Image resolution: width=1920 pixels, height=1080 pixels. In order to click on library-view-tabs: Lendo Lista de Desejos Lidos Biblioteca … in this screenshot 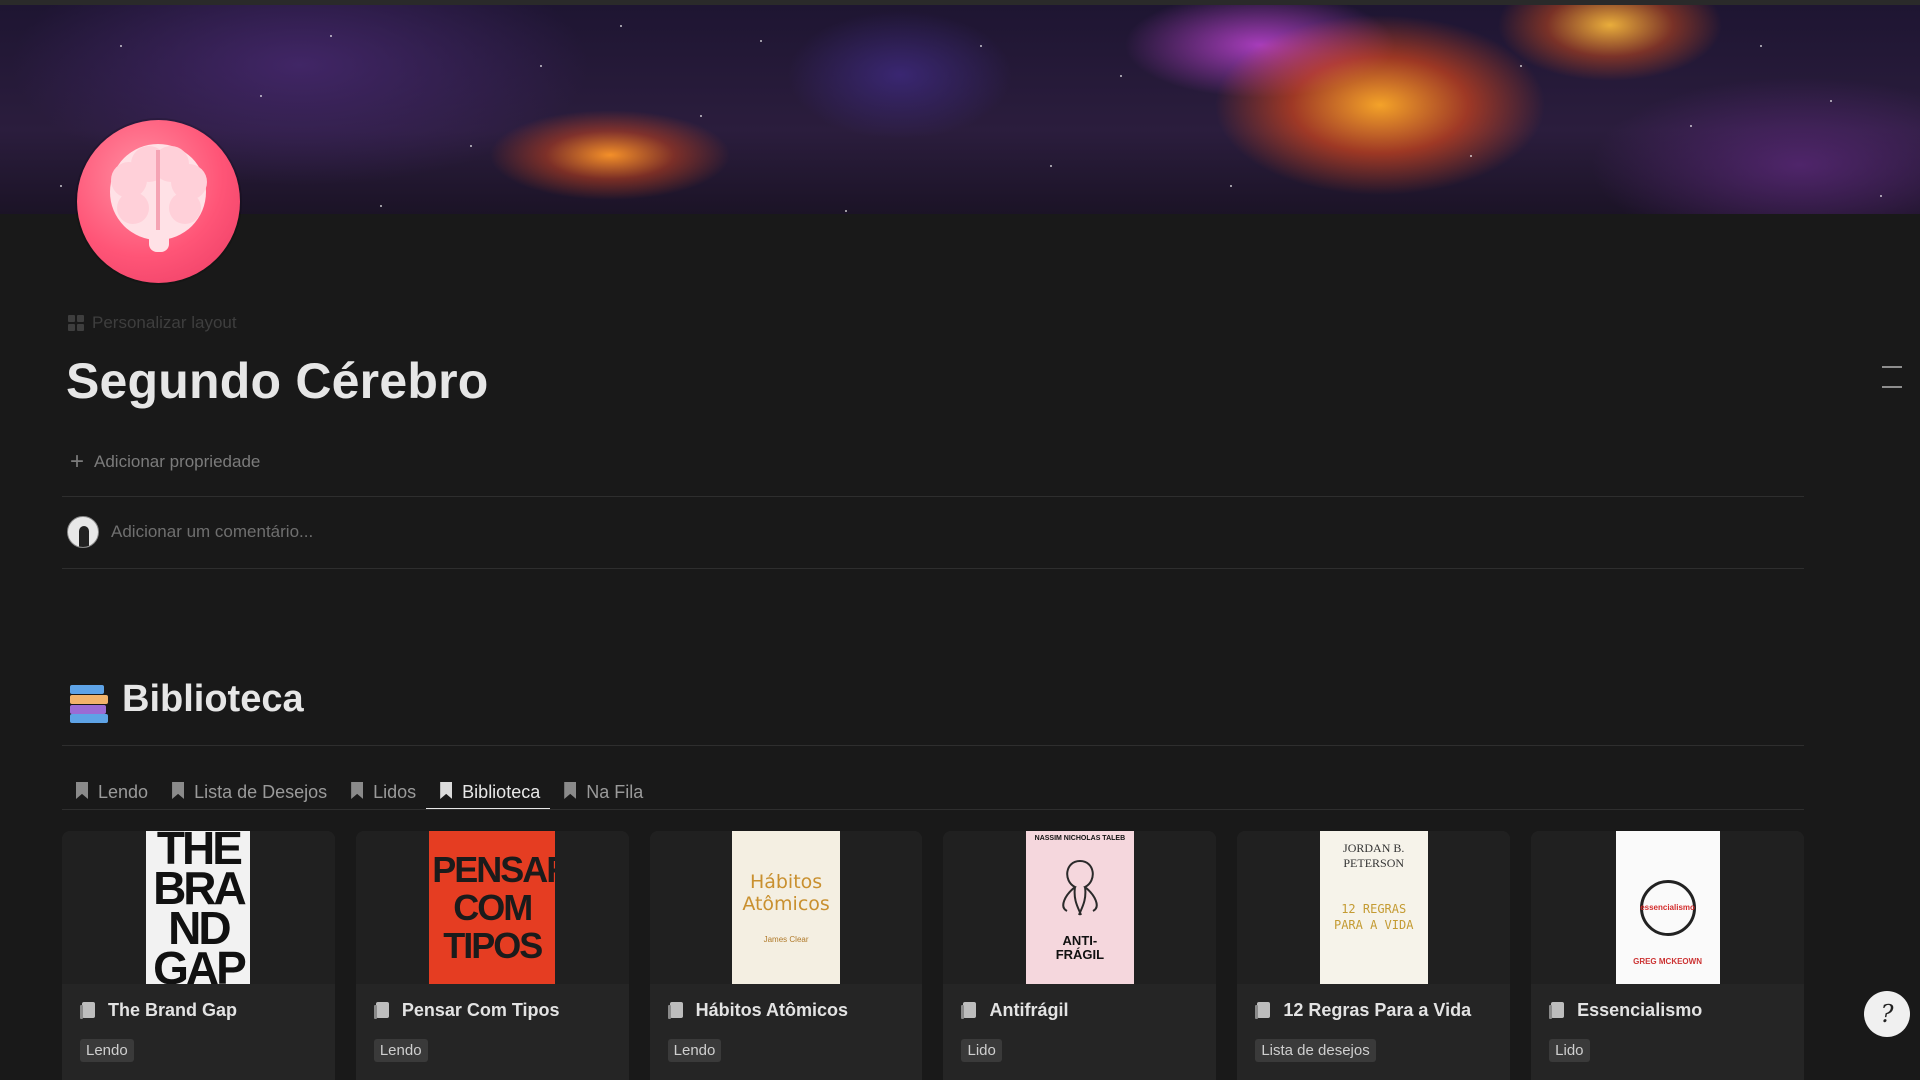, I will do `click(933, 790)`.